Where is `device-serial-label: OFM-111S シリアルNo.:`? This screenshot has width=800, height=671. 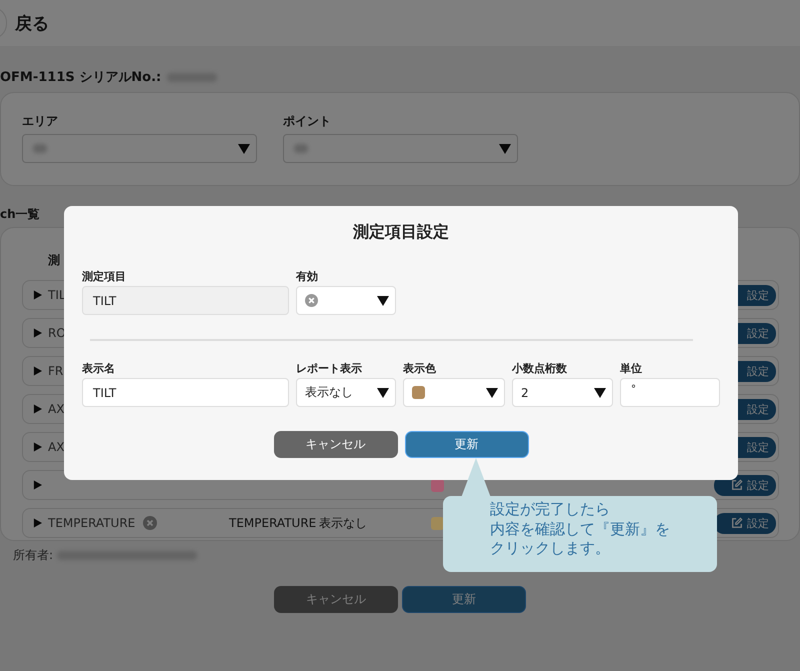 device-serial-label: OFM-111S シリアルNo.: is located at coordinates (81, 77).